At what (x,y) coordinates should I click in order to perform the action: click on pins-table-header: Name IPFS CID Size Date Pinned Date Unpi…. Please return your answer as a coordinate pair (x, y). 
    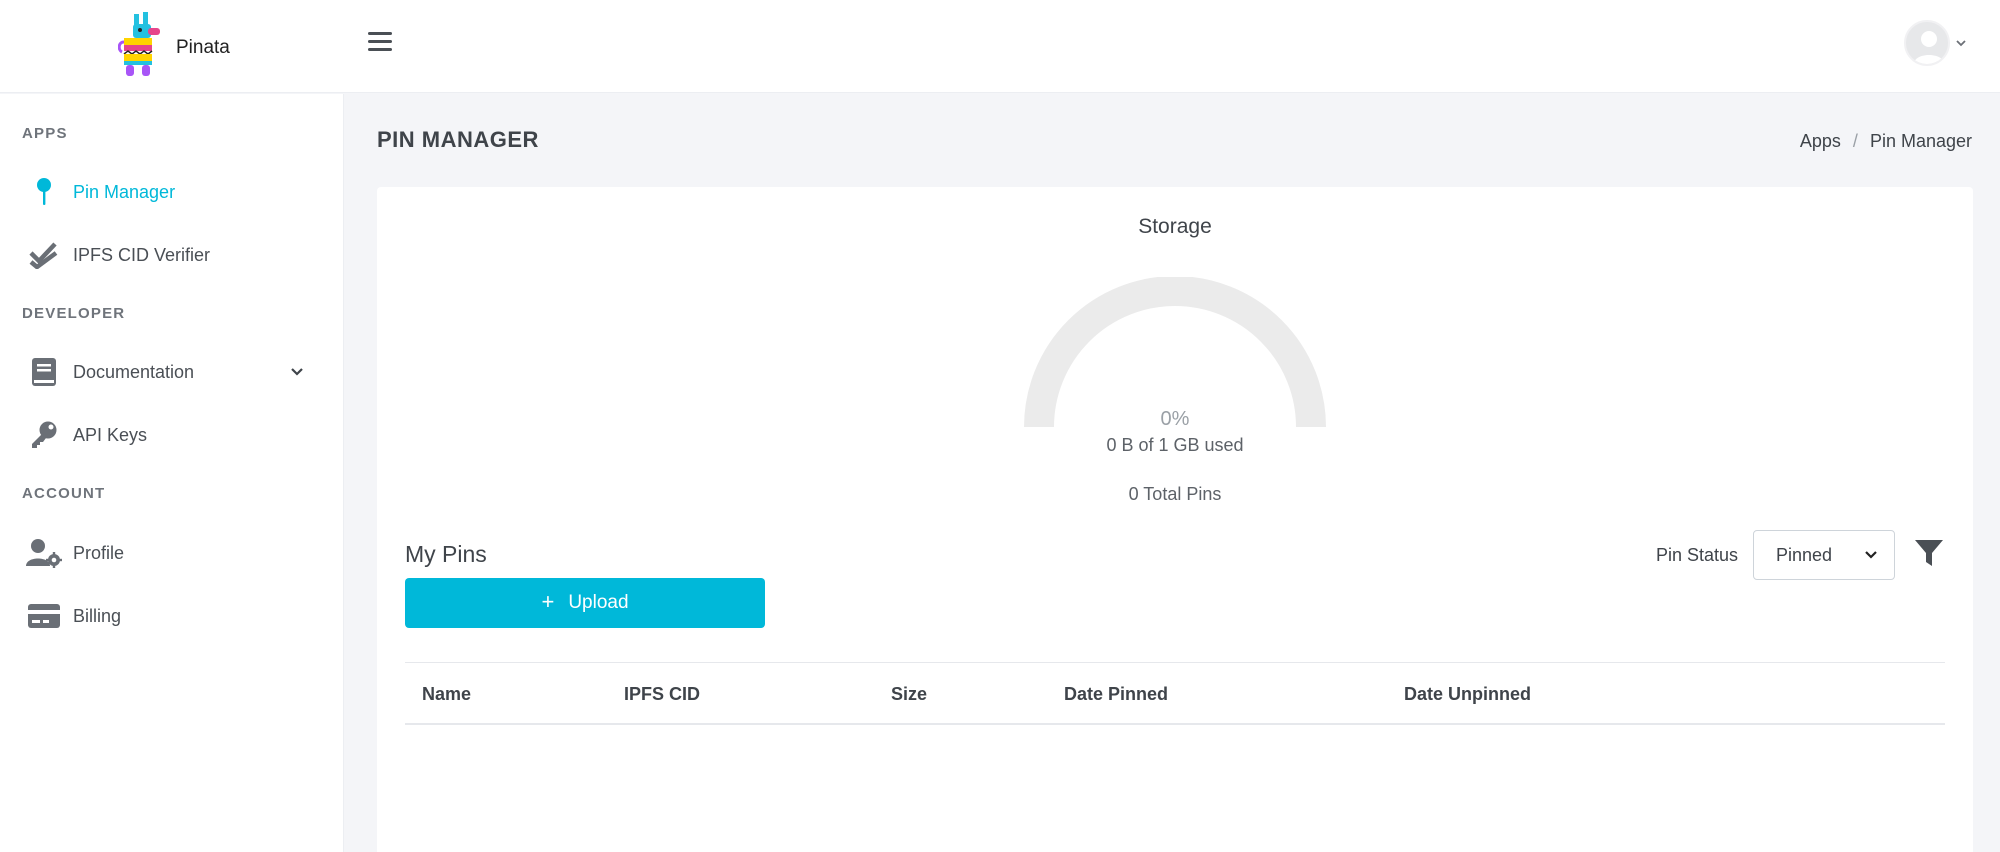
    Looking at the image, I should click on (1175, 693).